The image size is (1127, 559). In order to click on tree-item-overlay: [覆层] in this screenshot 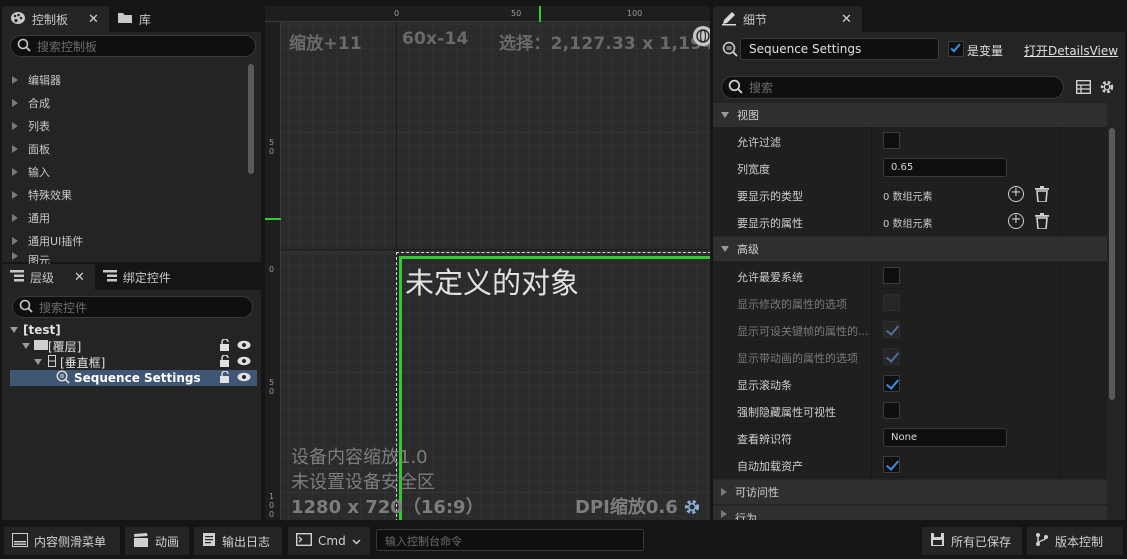, I will do `click(133, 345)`.